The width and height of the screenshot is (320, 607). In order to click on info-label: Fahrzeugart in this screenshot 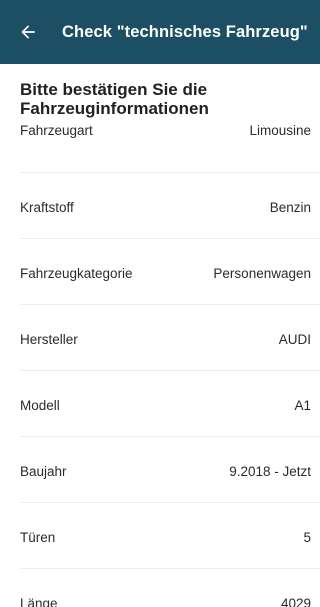, I will do `click(56, 130)`.